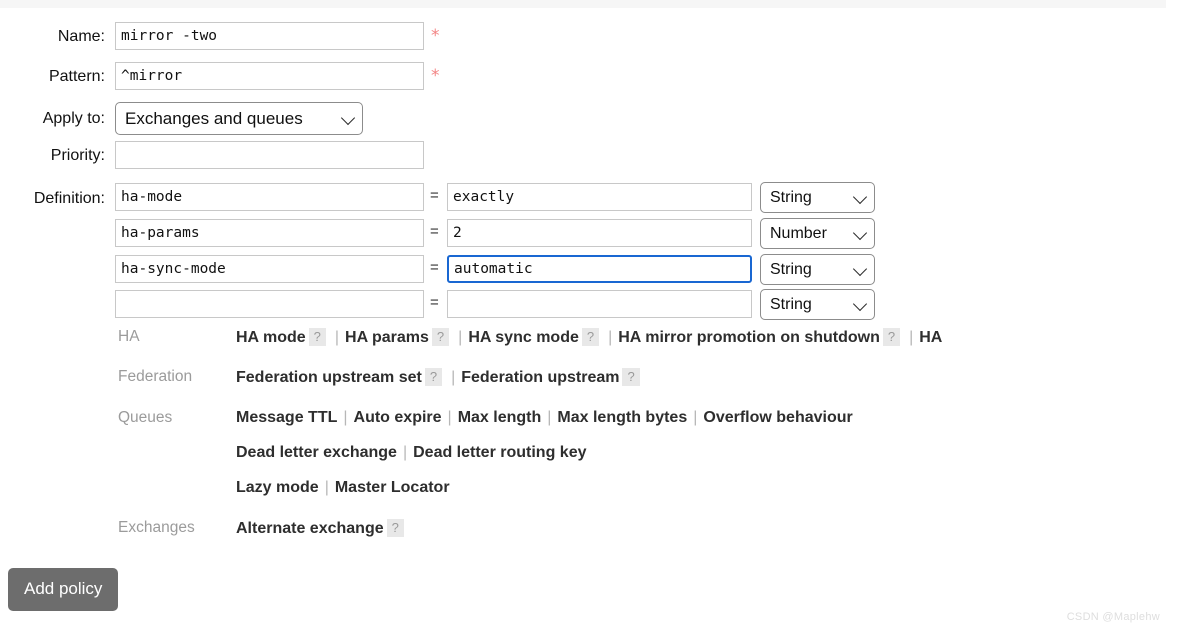 Image resolution: width=1184 pixels, height=629 pixels. Describe the element at coordinates (269, 76) in the screenshot. I see `pattern-input` at that location.